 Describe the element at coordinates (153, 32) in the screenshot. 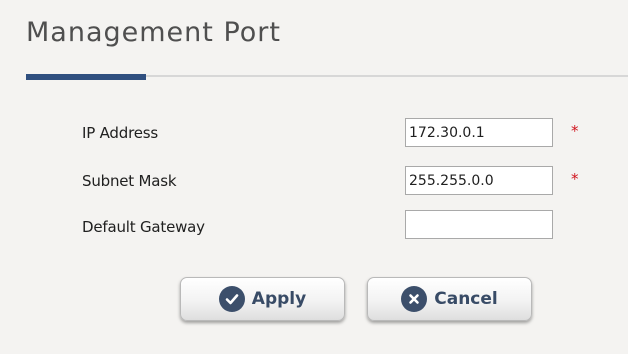

I see `page-title: Management Port` at that location.